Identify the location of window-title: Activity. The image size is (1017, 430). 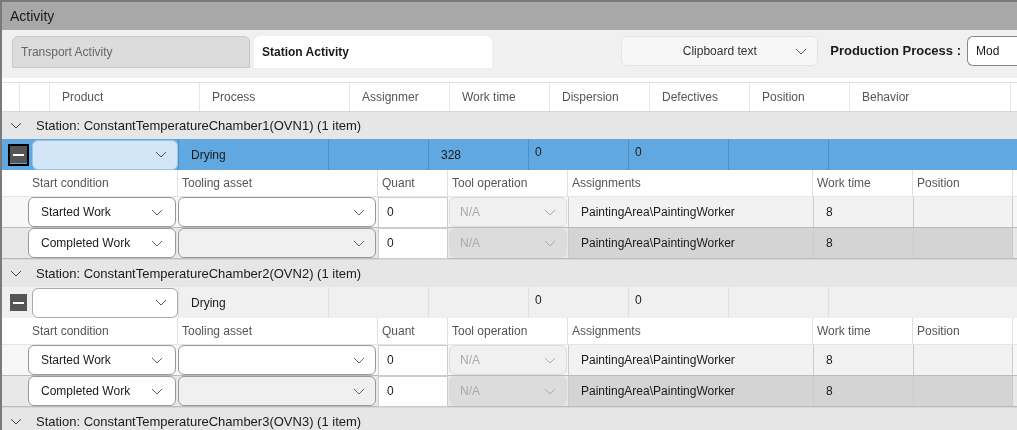
(32, 16).